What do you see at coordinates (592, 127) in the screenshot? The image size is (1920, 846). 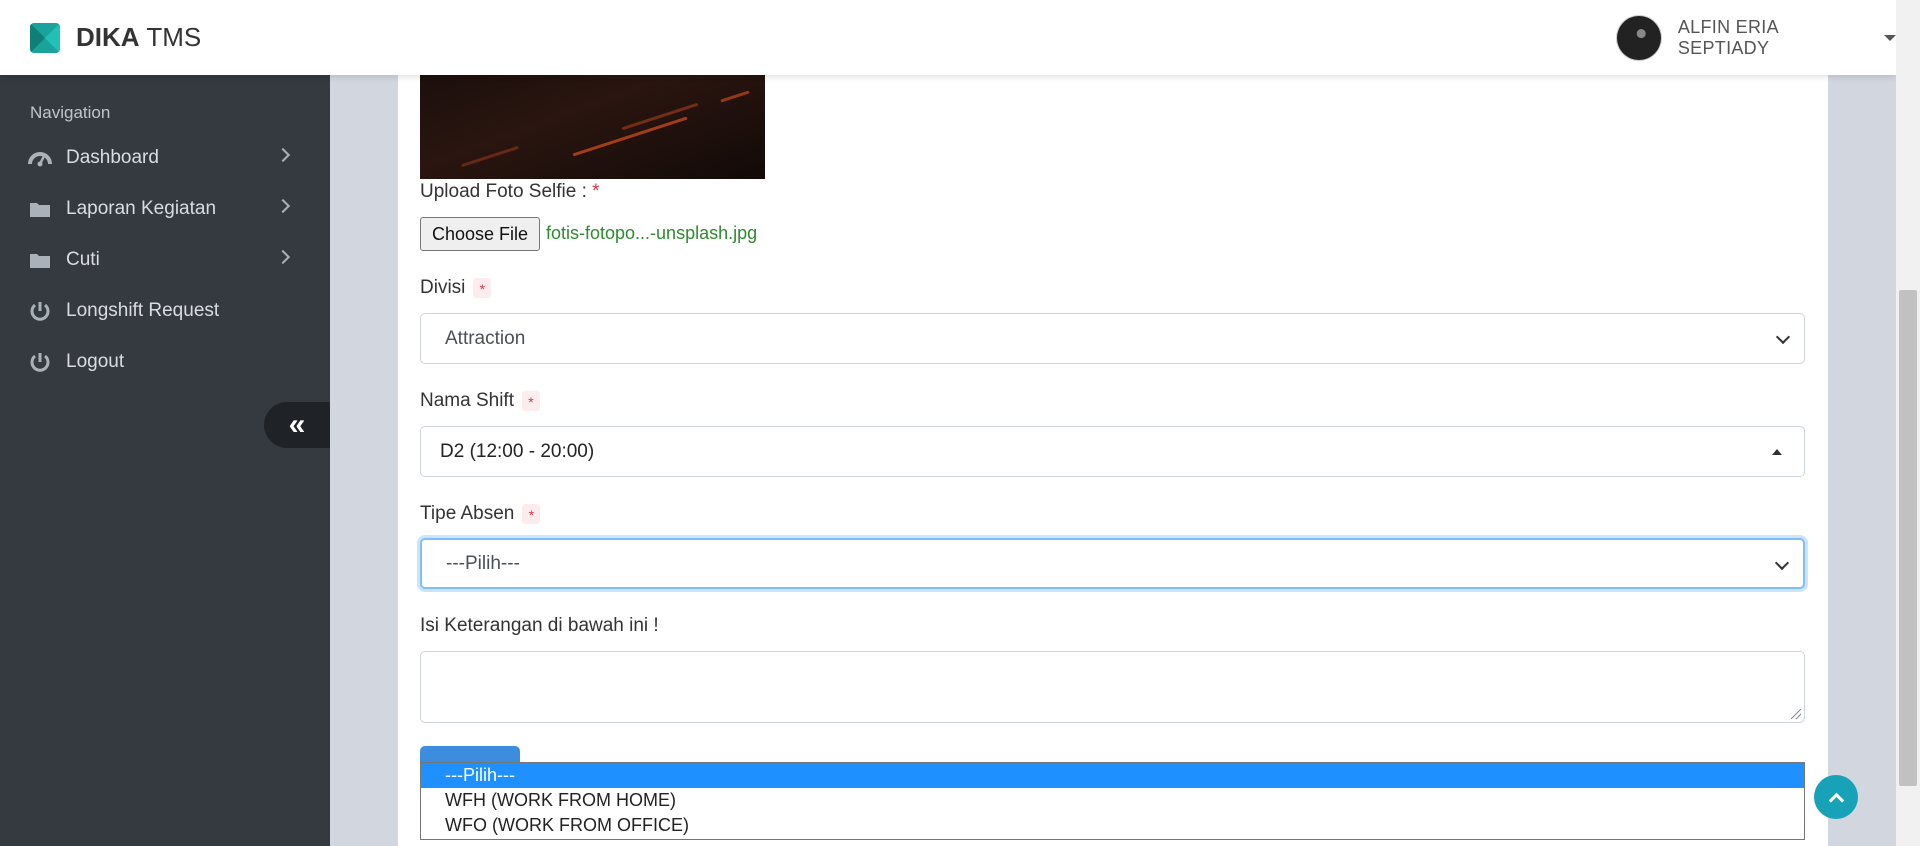 I see `selfie-preview-image` at bounding box center [592, 127].